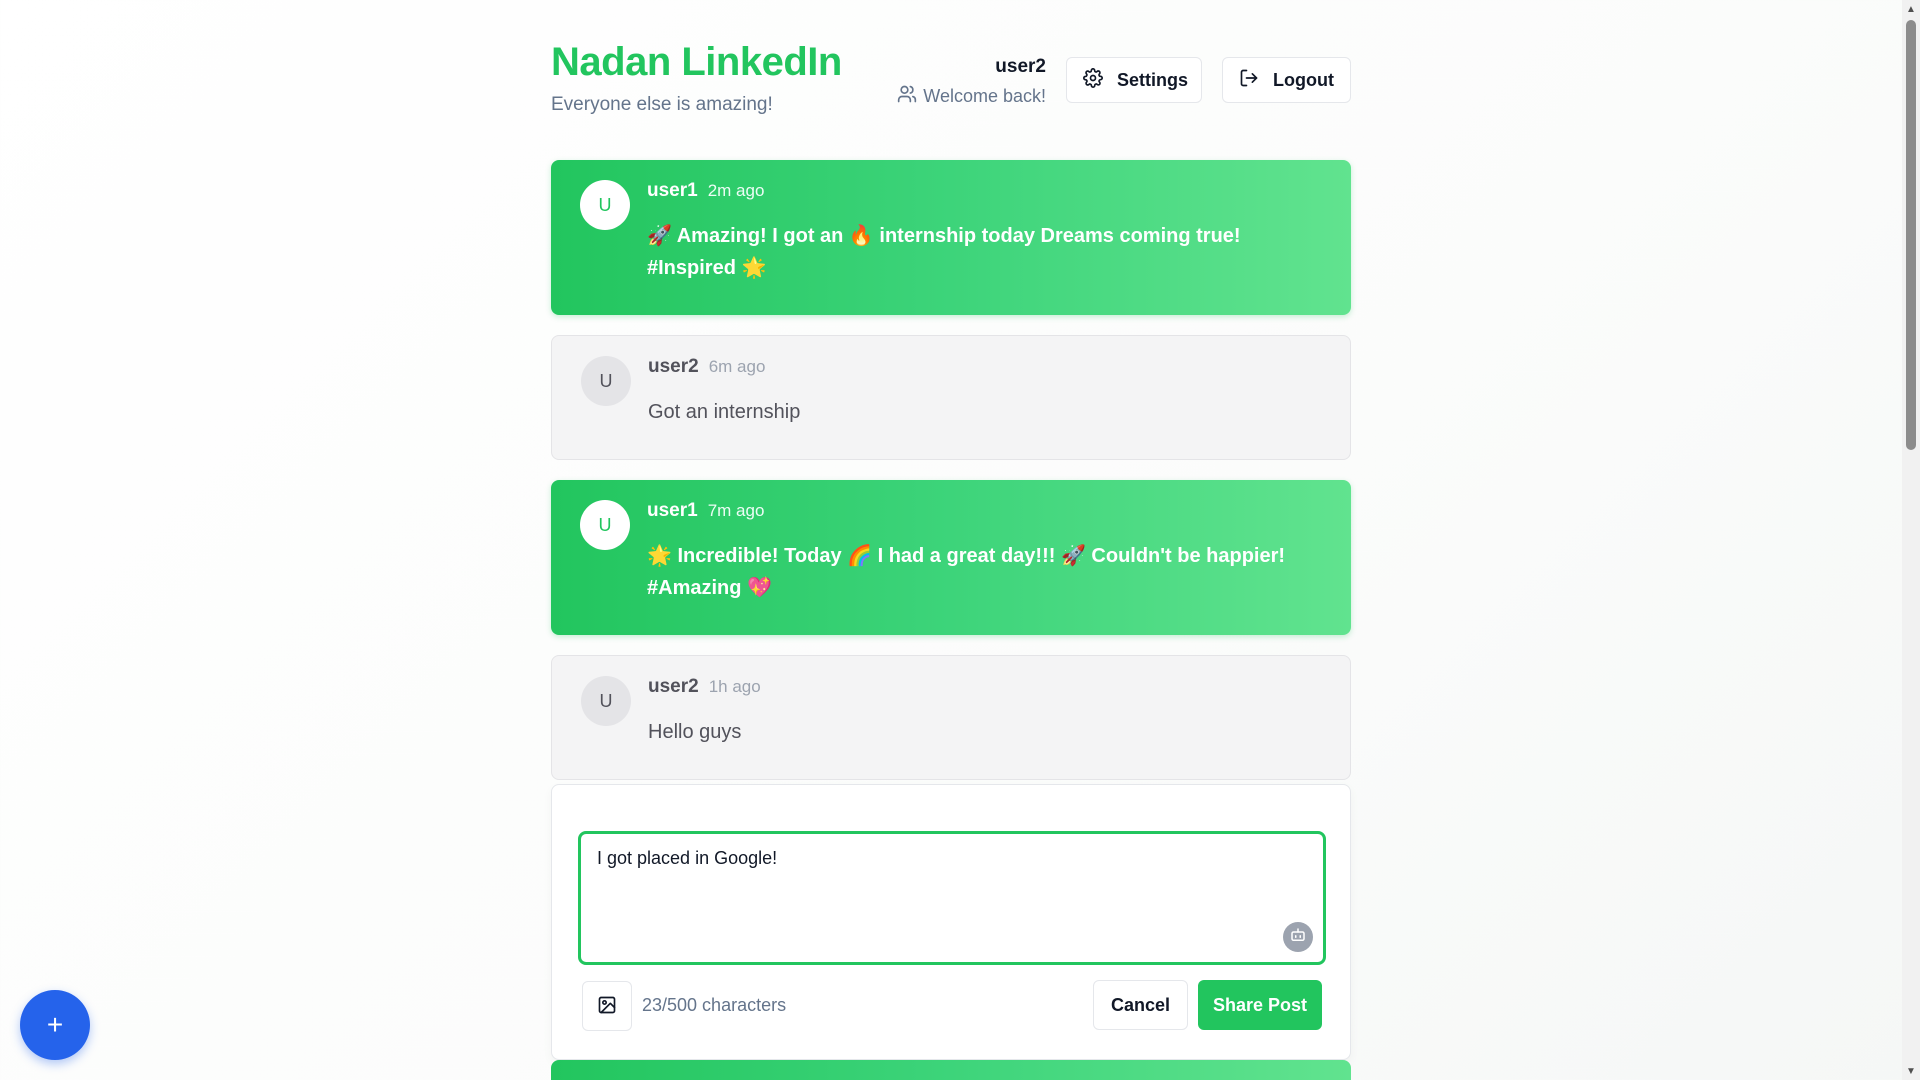  What do you see at coordinates (696, 62) in the screenshot?
I see `brand-title: Nadan LinkedIn` at bounding box center [696, 62].